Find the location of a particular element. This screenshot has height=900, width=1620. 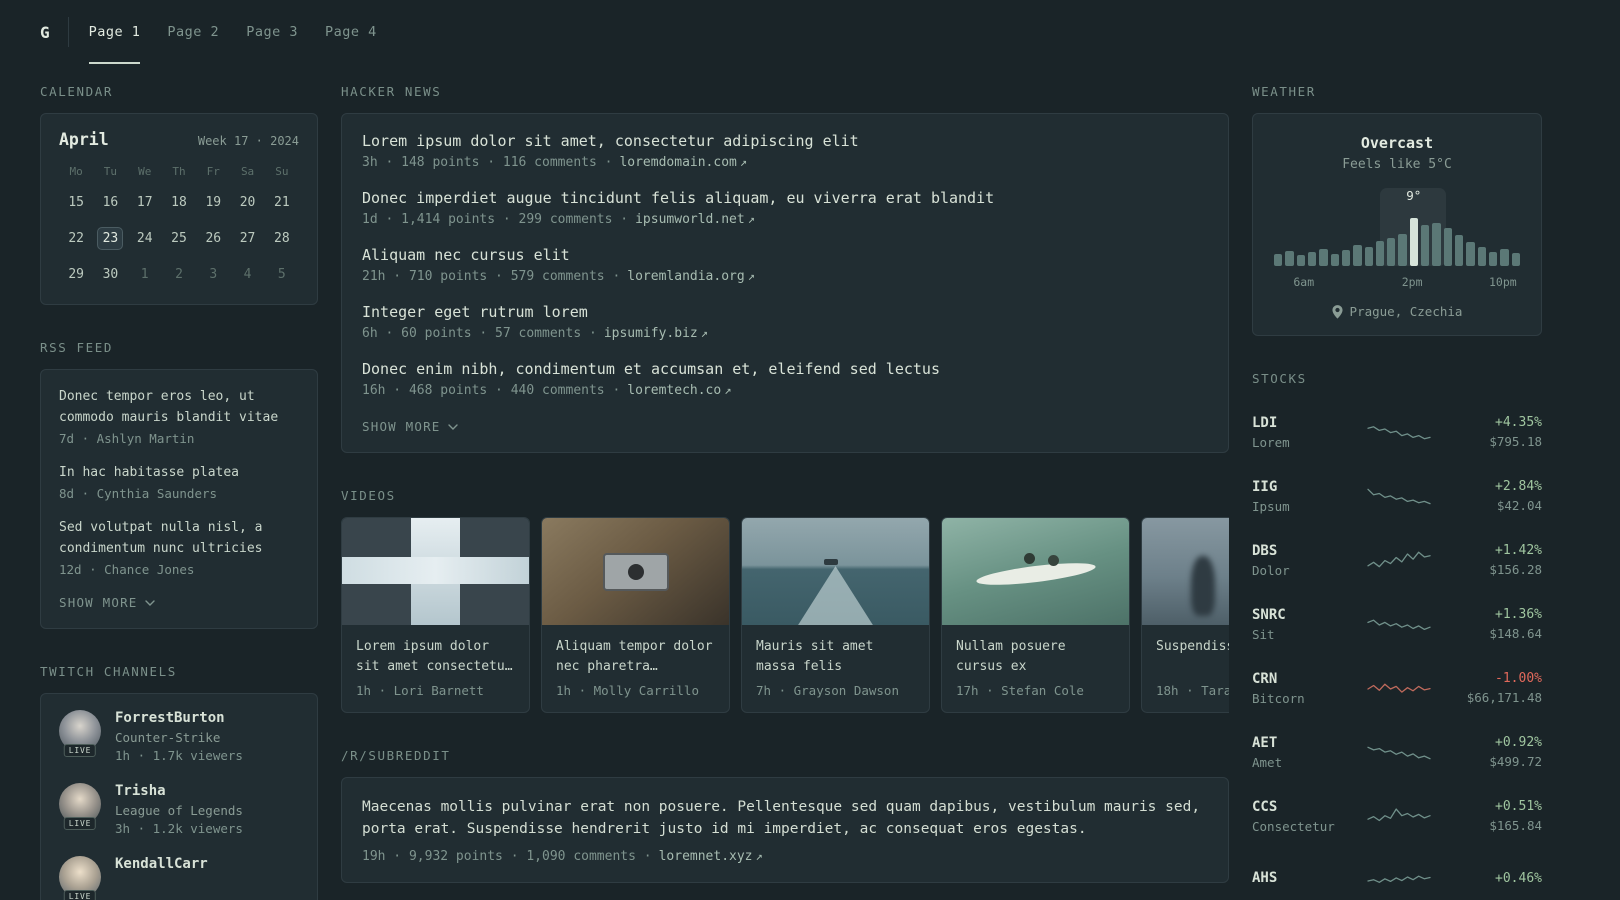

stock-row: IIG Ipsum +2.84% $42.04 is located at coordinates (1397, 496).